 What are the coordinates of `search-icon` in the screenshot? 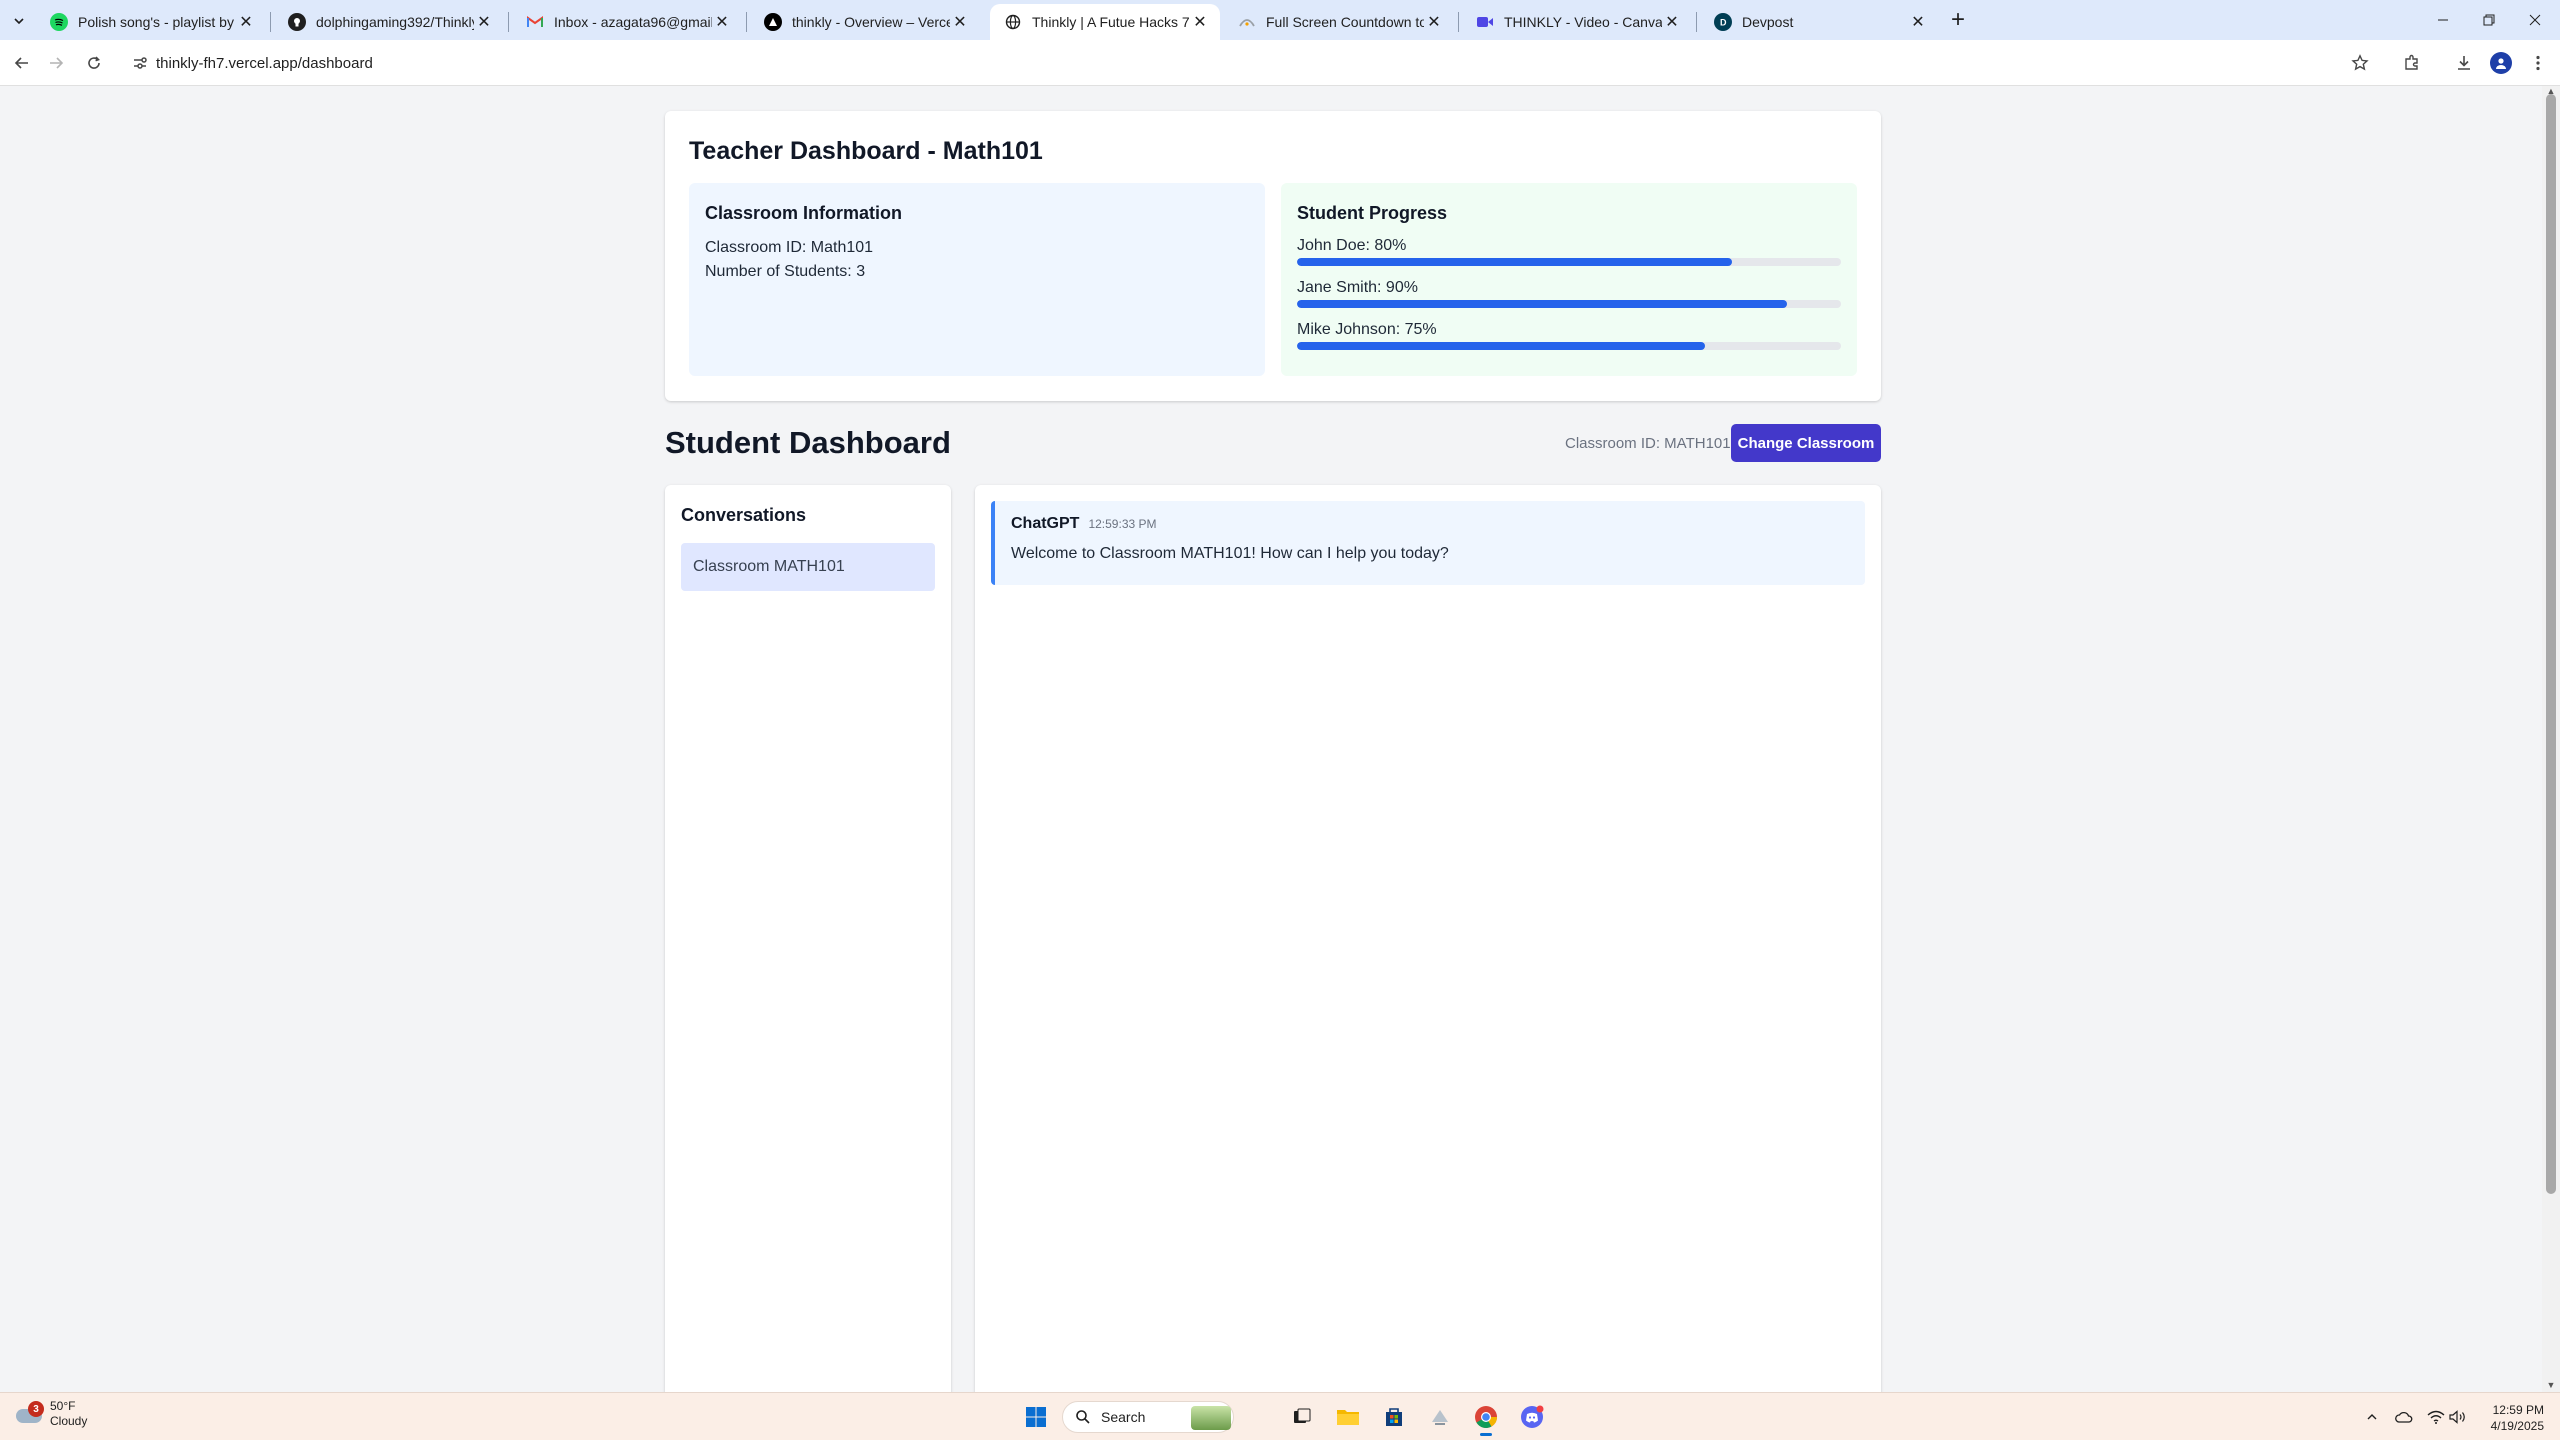 It's located at (1083, 1417).